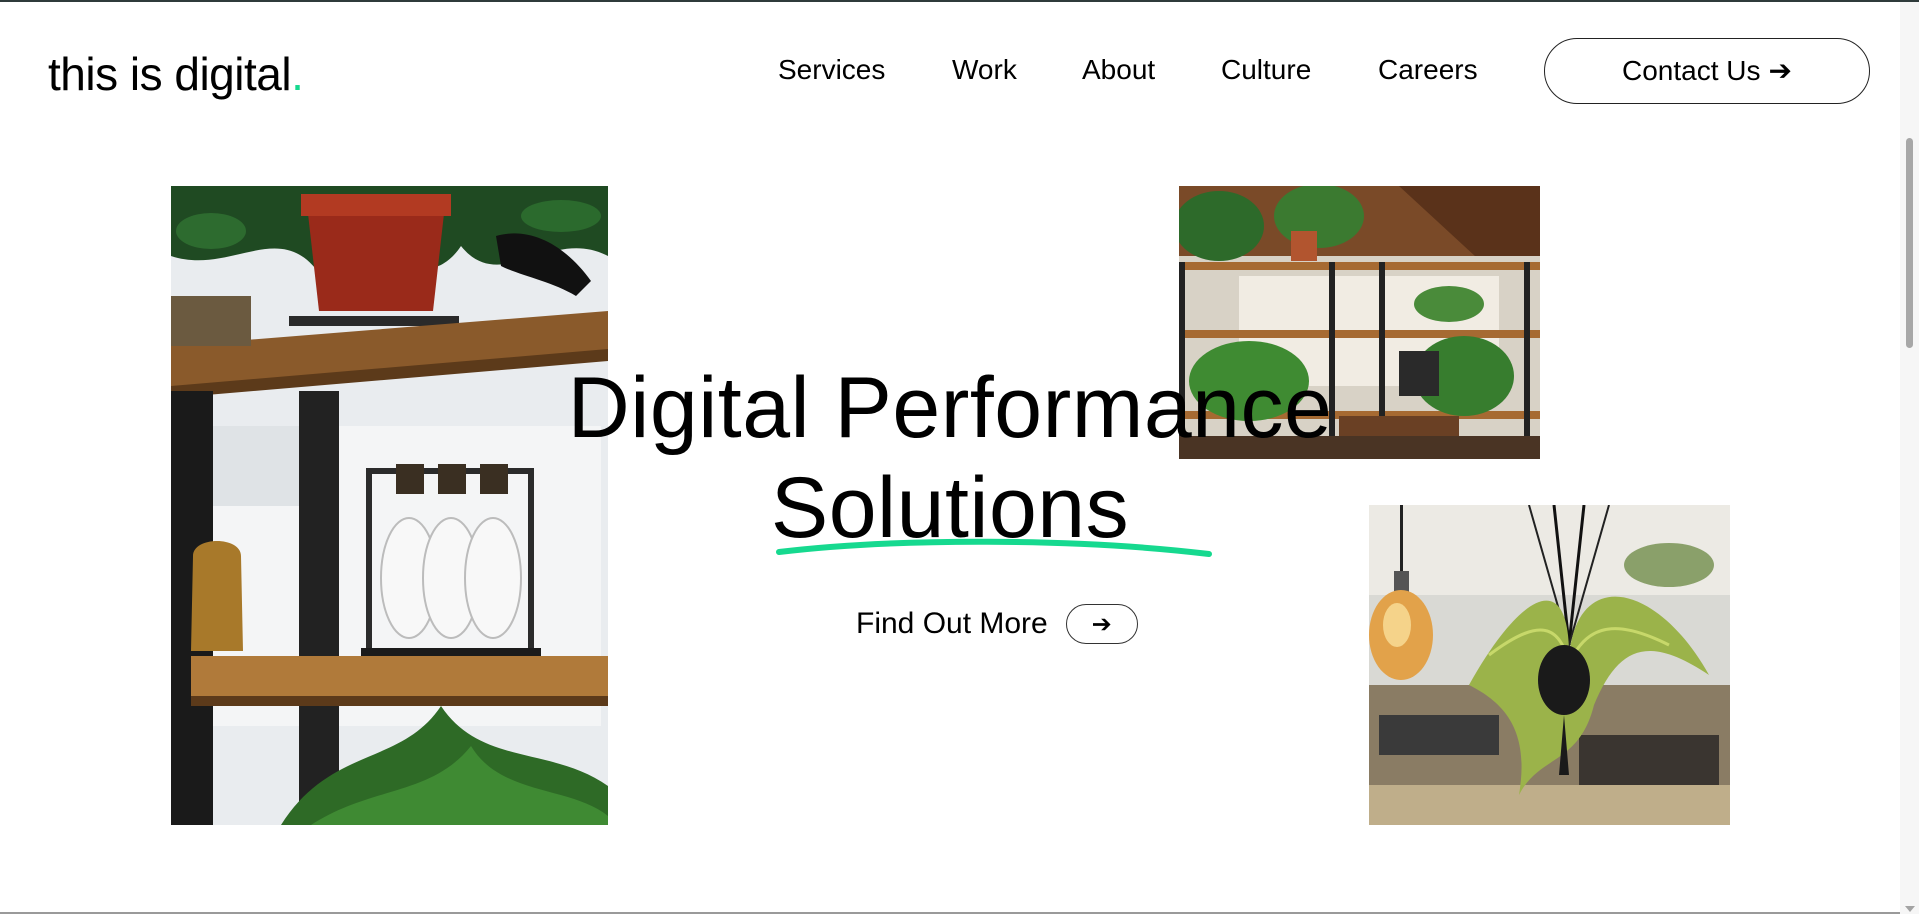 The width and height of the screenshot is (1919, 914). I want to click on find-out-more-link: Find Out More ➔, so click(997, 624).